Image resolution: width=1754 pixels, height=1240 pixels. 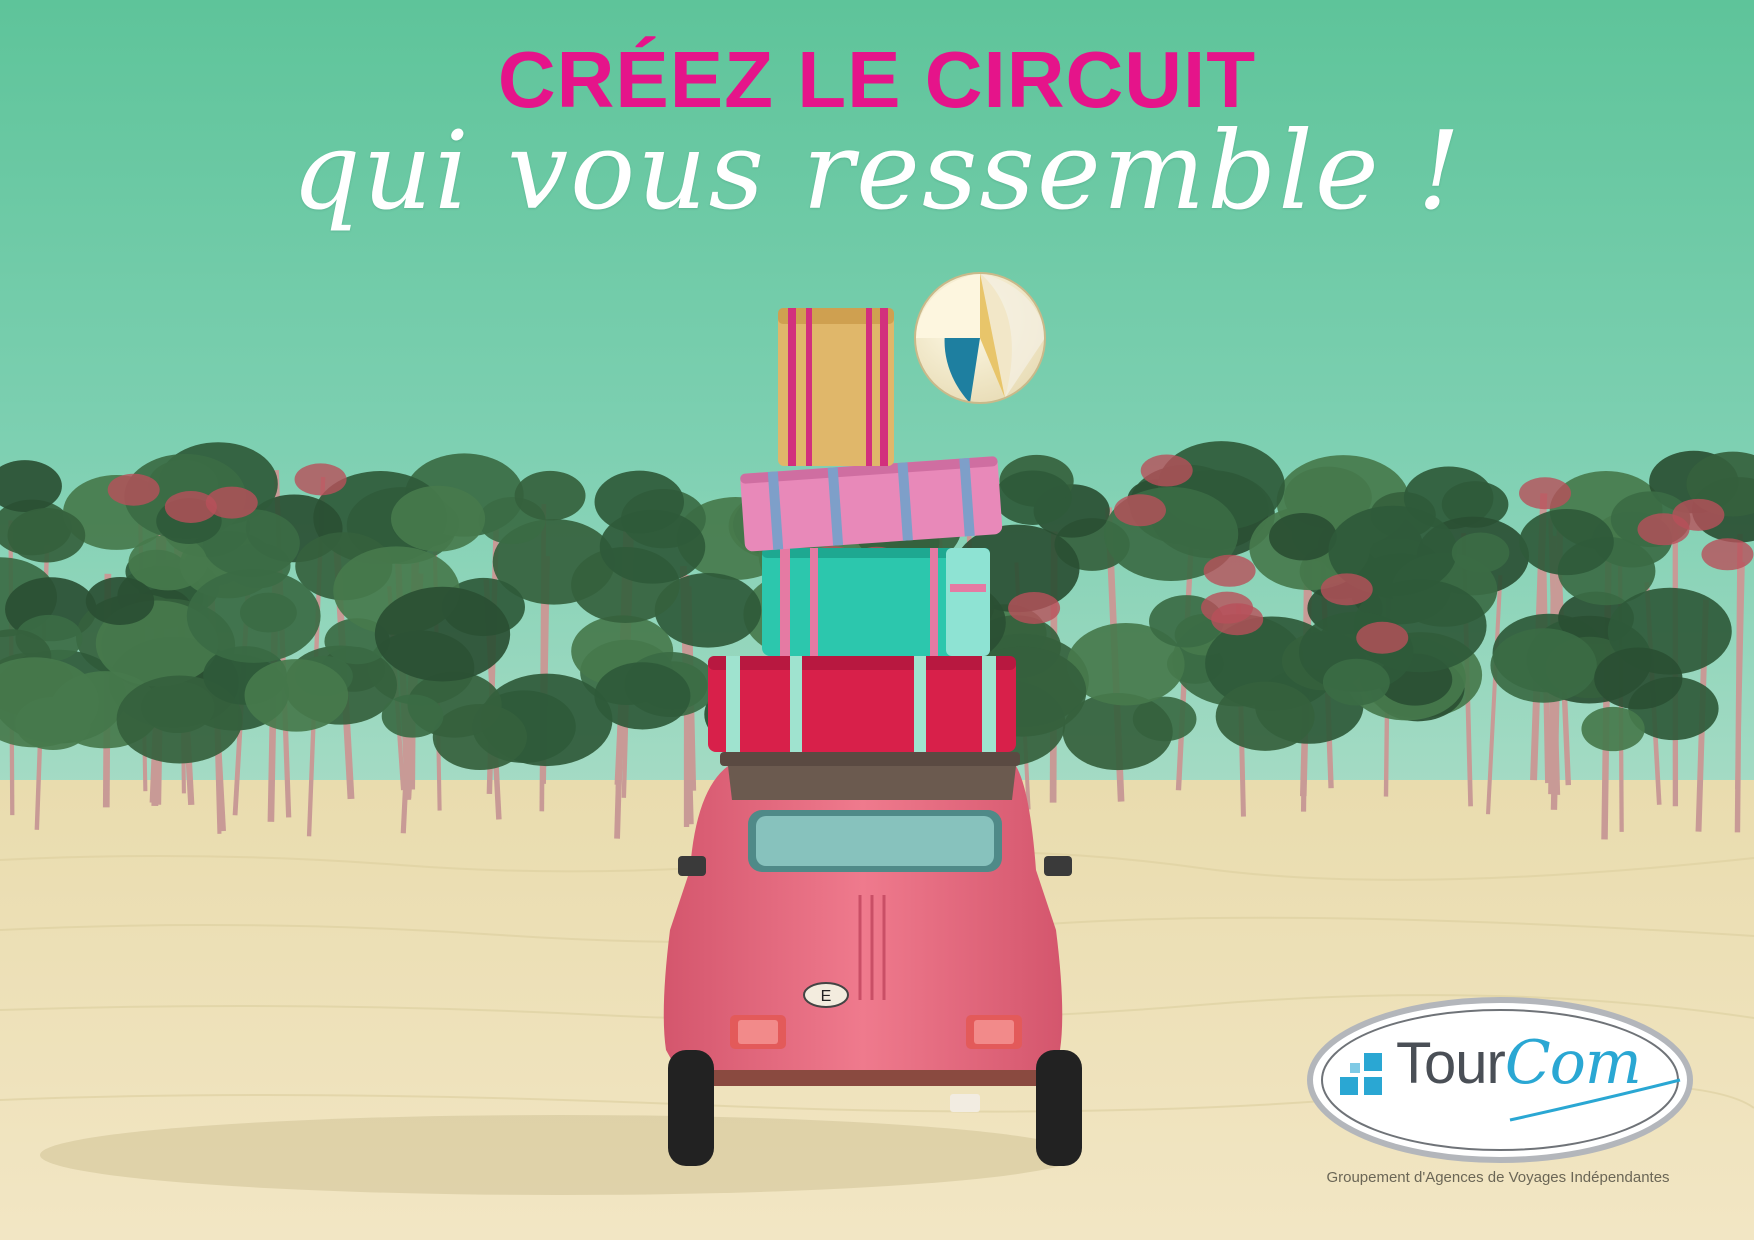 What do you see at coordinates (1573, 1063) in the screenshot?
I see `logo-brand-script: Com` at bounding box center [1573, 1063].